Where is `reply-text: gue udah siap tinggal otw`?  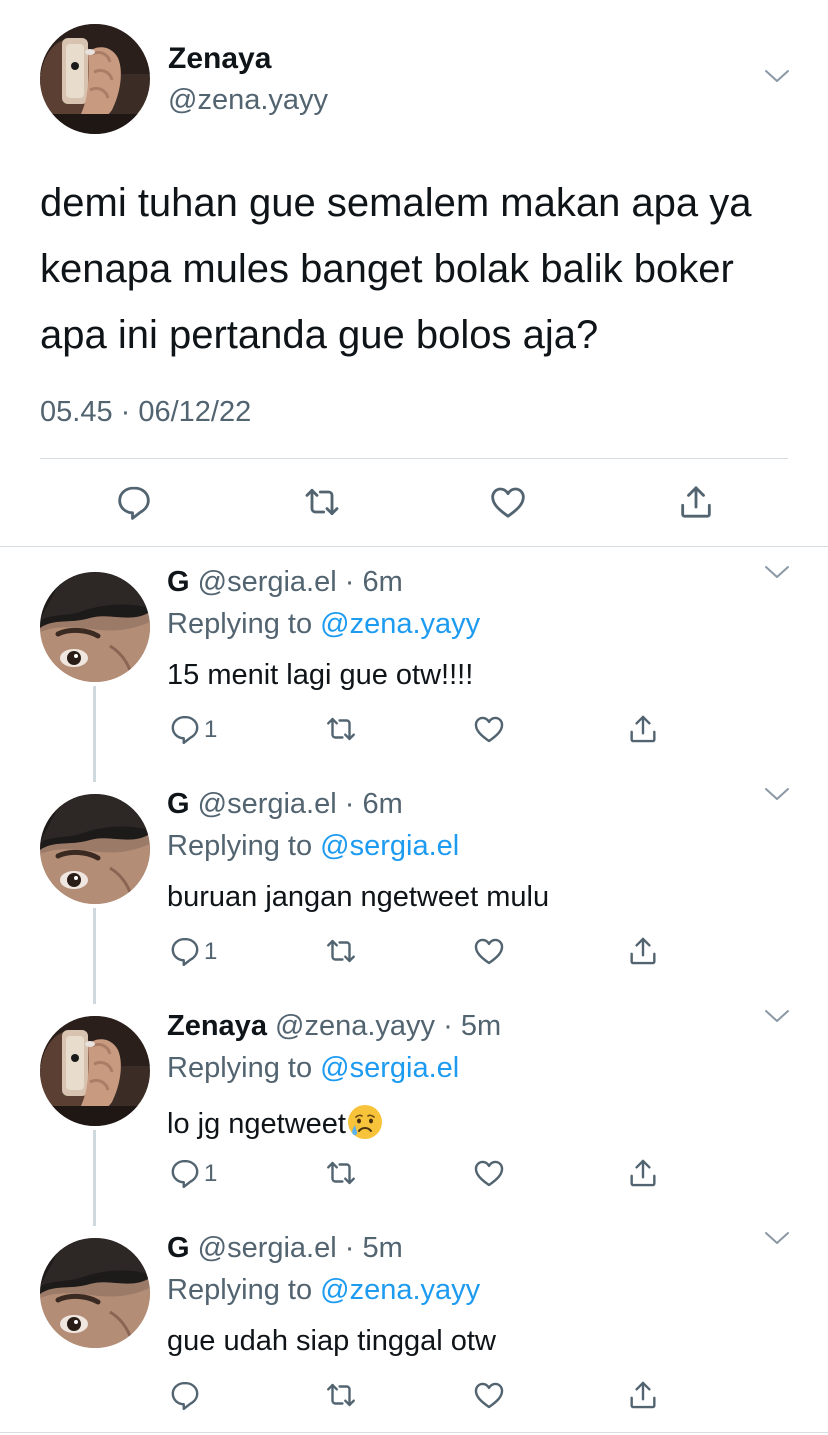 reply-text: gue udah siap tinggal otw is located at coordinates (331, 1341).